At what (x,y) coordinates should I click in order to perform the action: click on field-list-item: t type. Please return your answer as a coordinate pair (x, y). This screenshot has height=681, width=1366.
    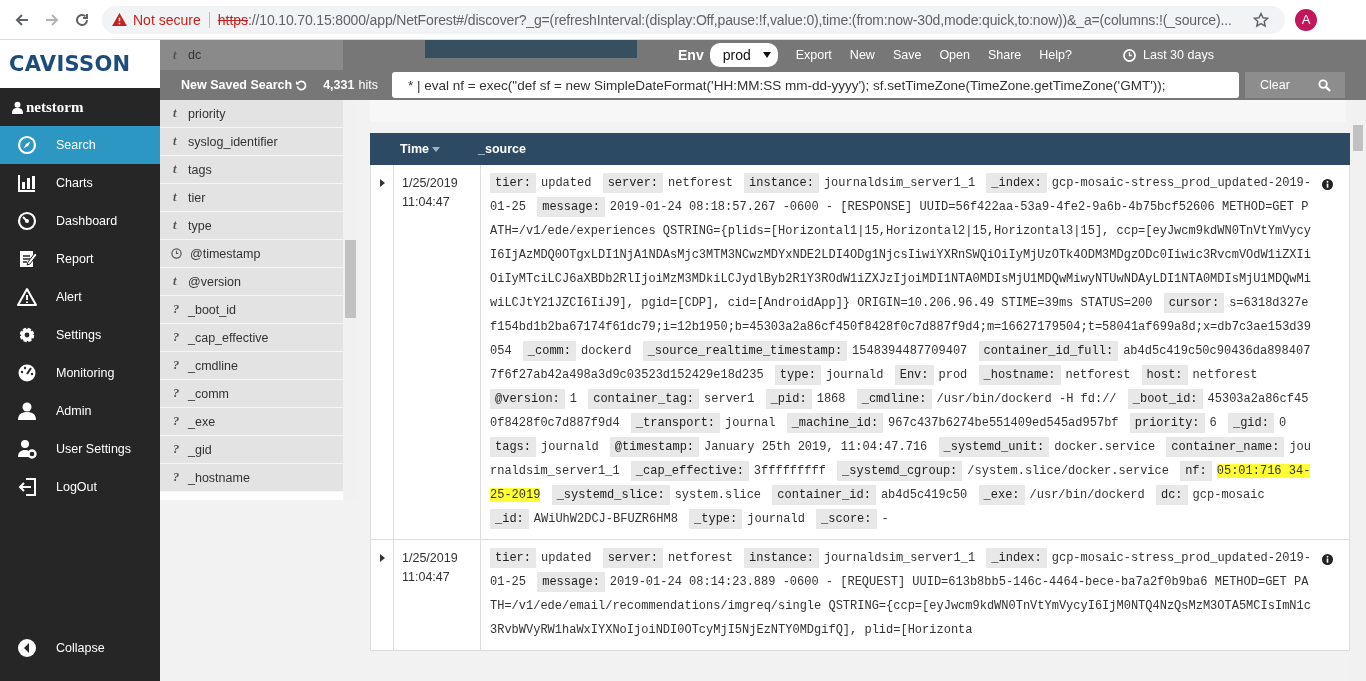
    Looking at the image, I should click on (251, 226).